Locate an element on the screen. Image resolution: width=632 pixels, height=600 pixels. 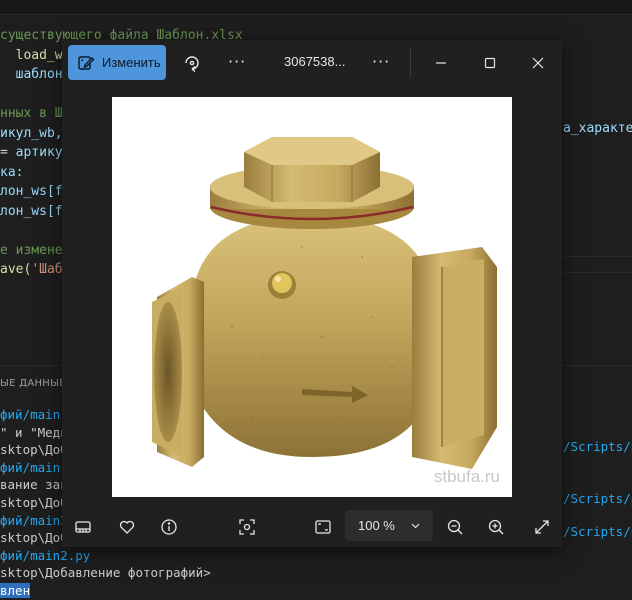
terminal-token: фий/main2 is located at coordinates (34, 520).